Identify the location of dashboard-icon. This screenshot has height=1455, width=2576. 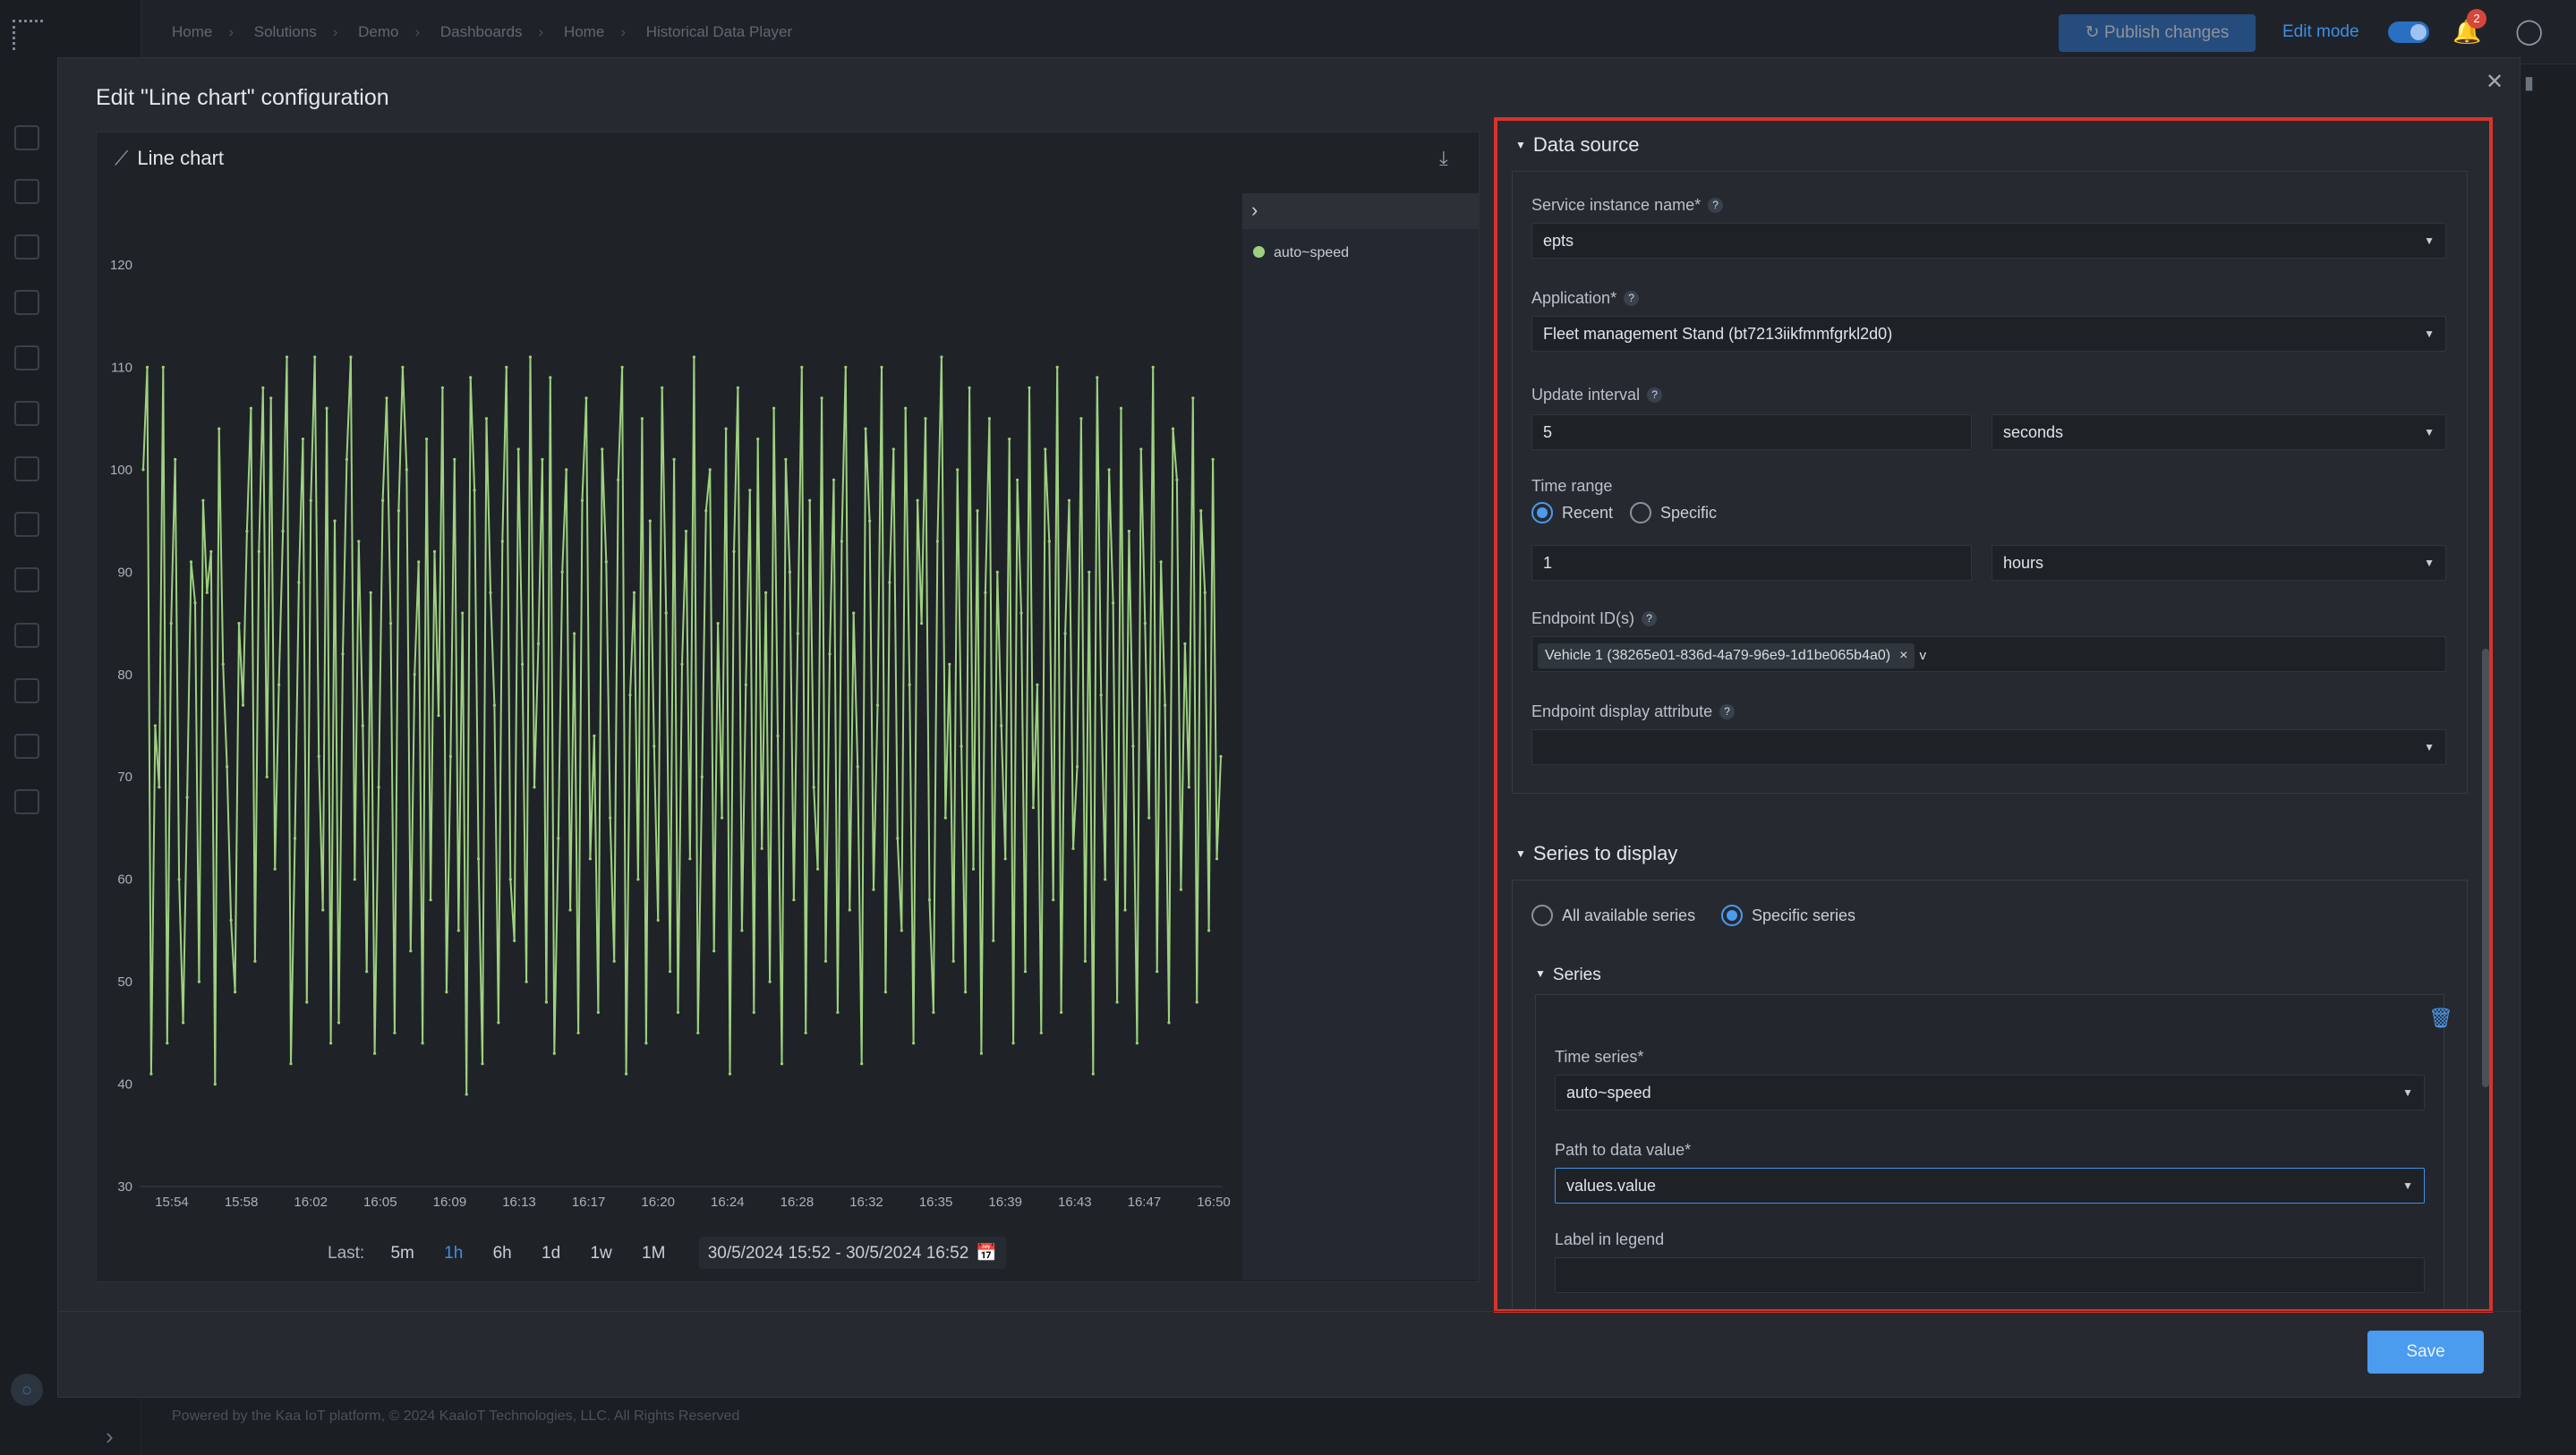
(26, 137).